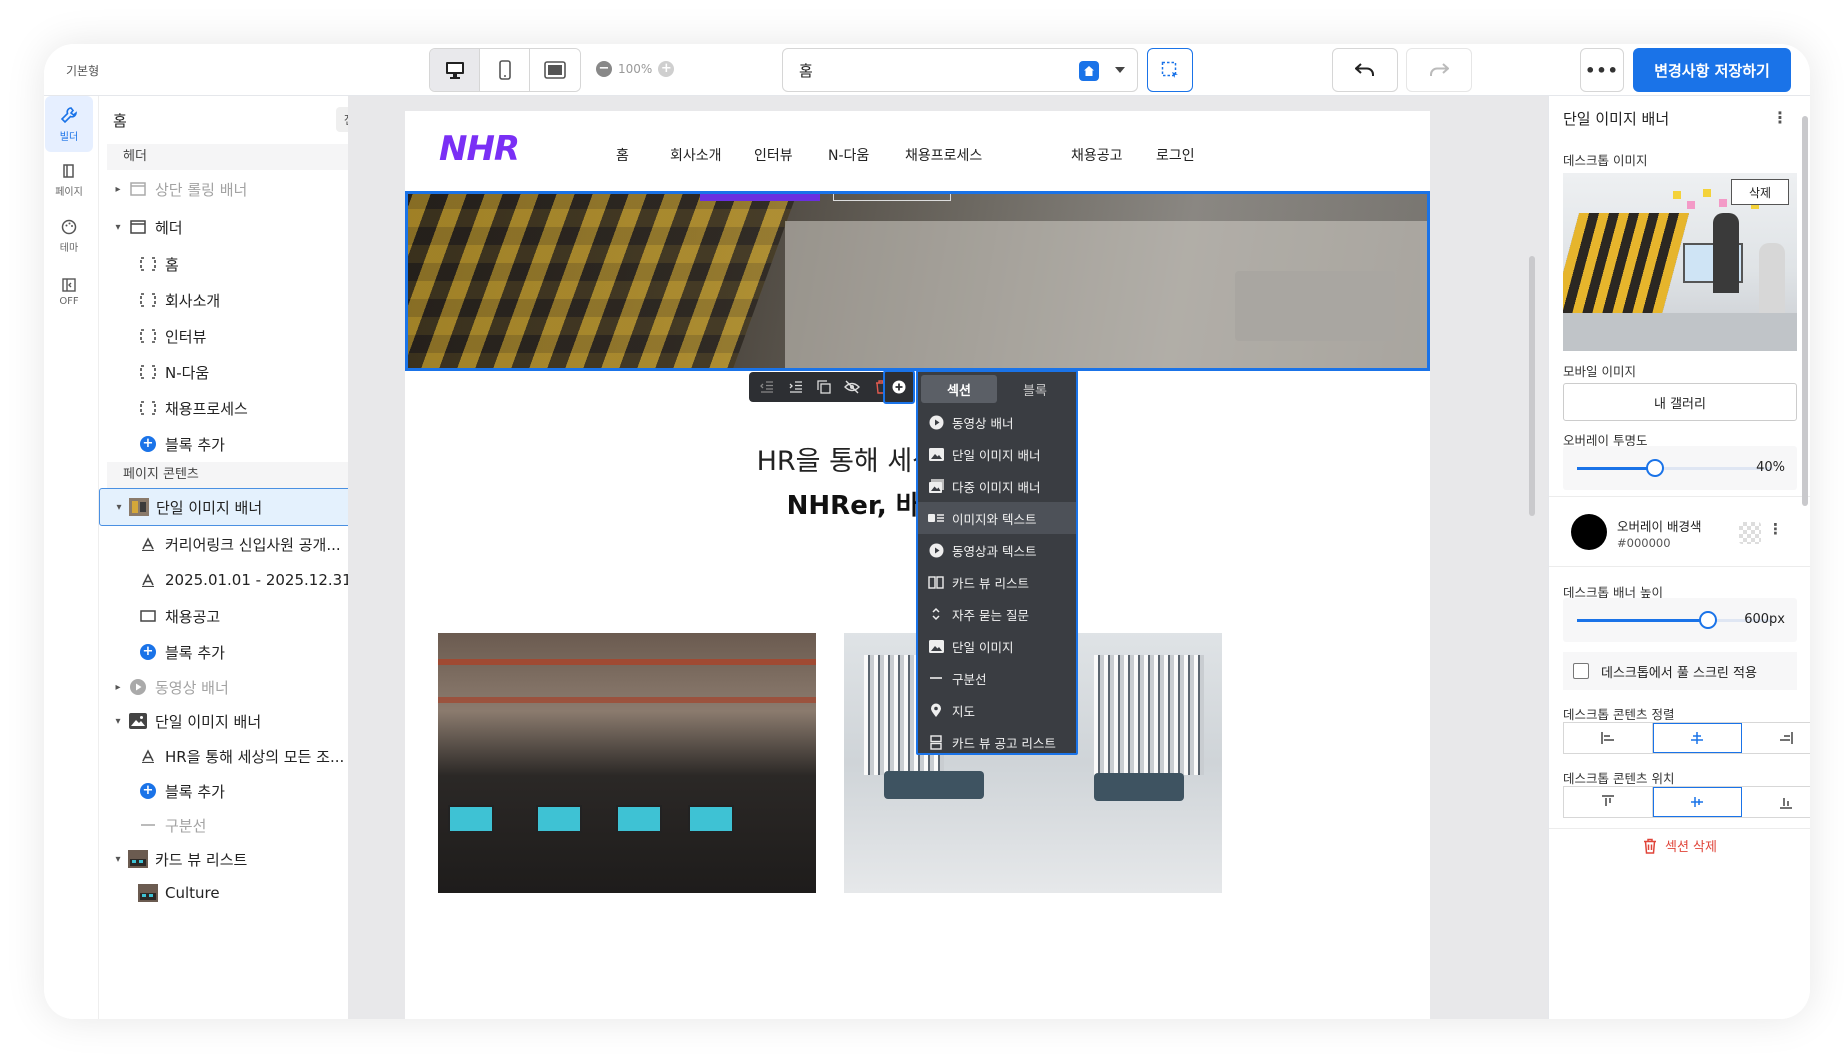  What do you see at coordinates (1680, 262) in the screenshot?
I see `desktop-image-preview: 삭제` at bounding box center [1680, 262].